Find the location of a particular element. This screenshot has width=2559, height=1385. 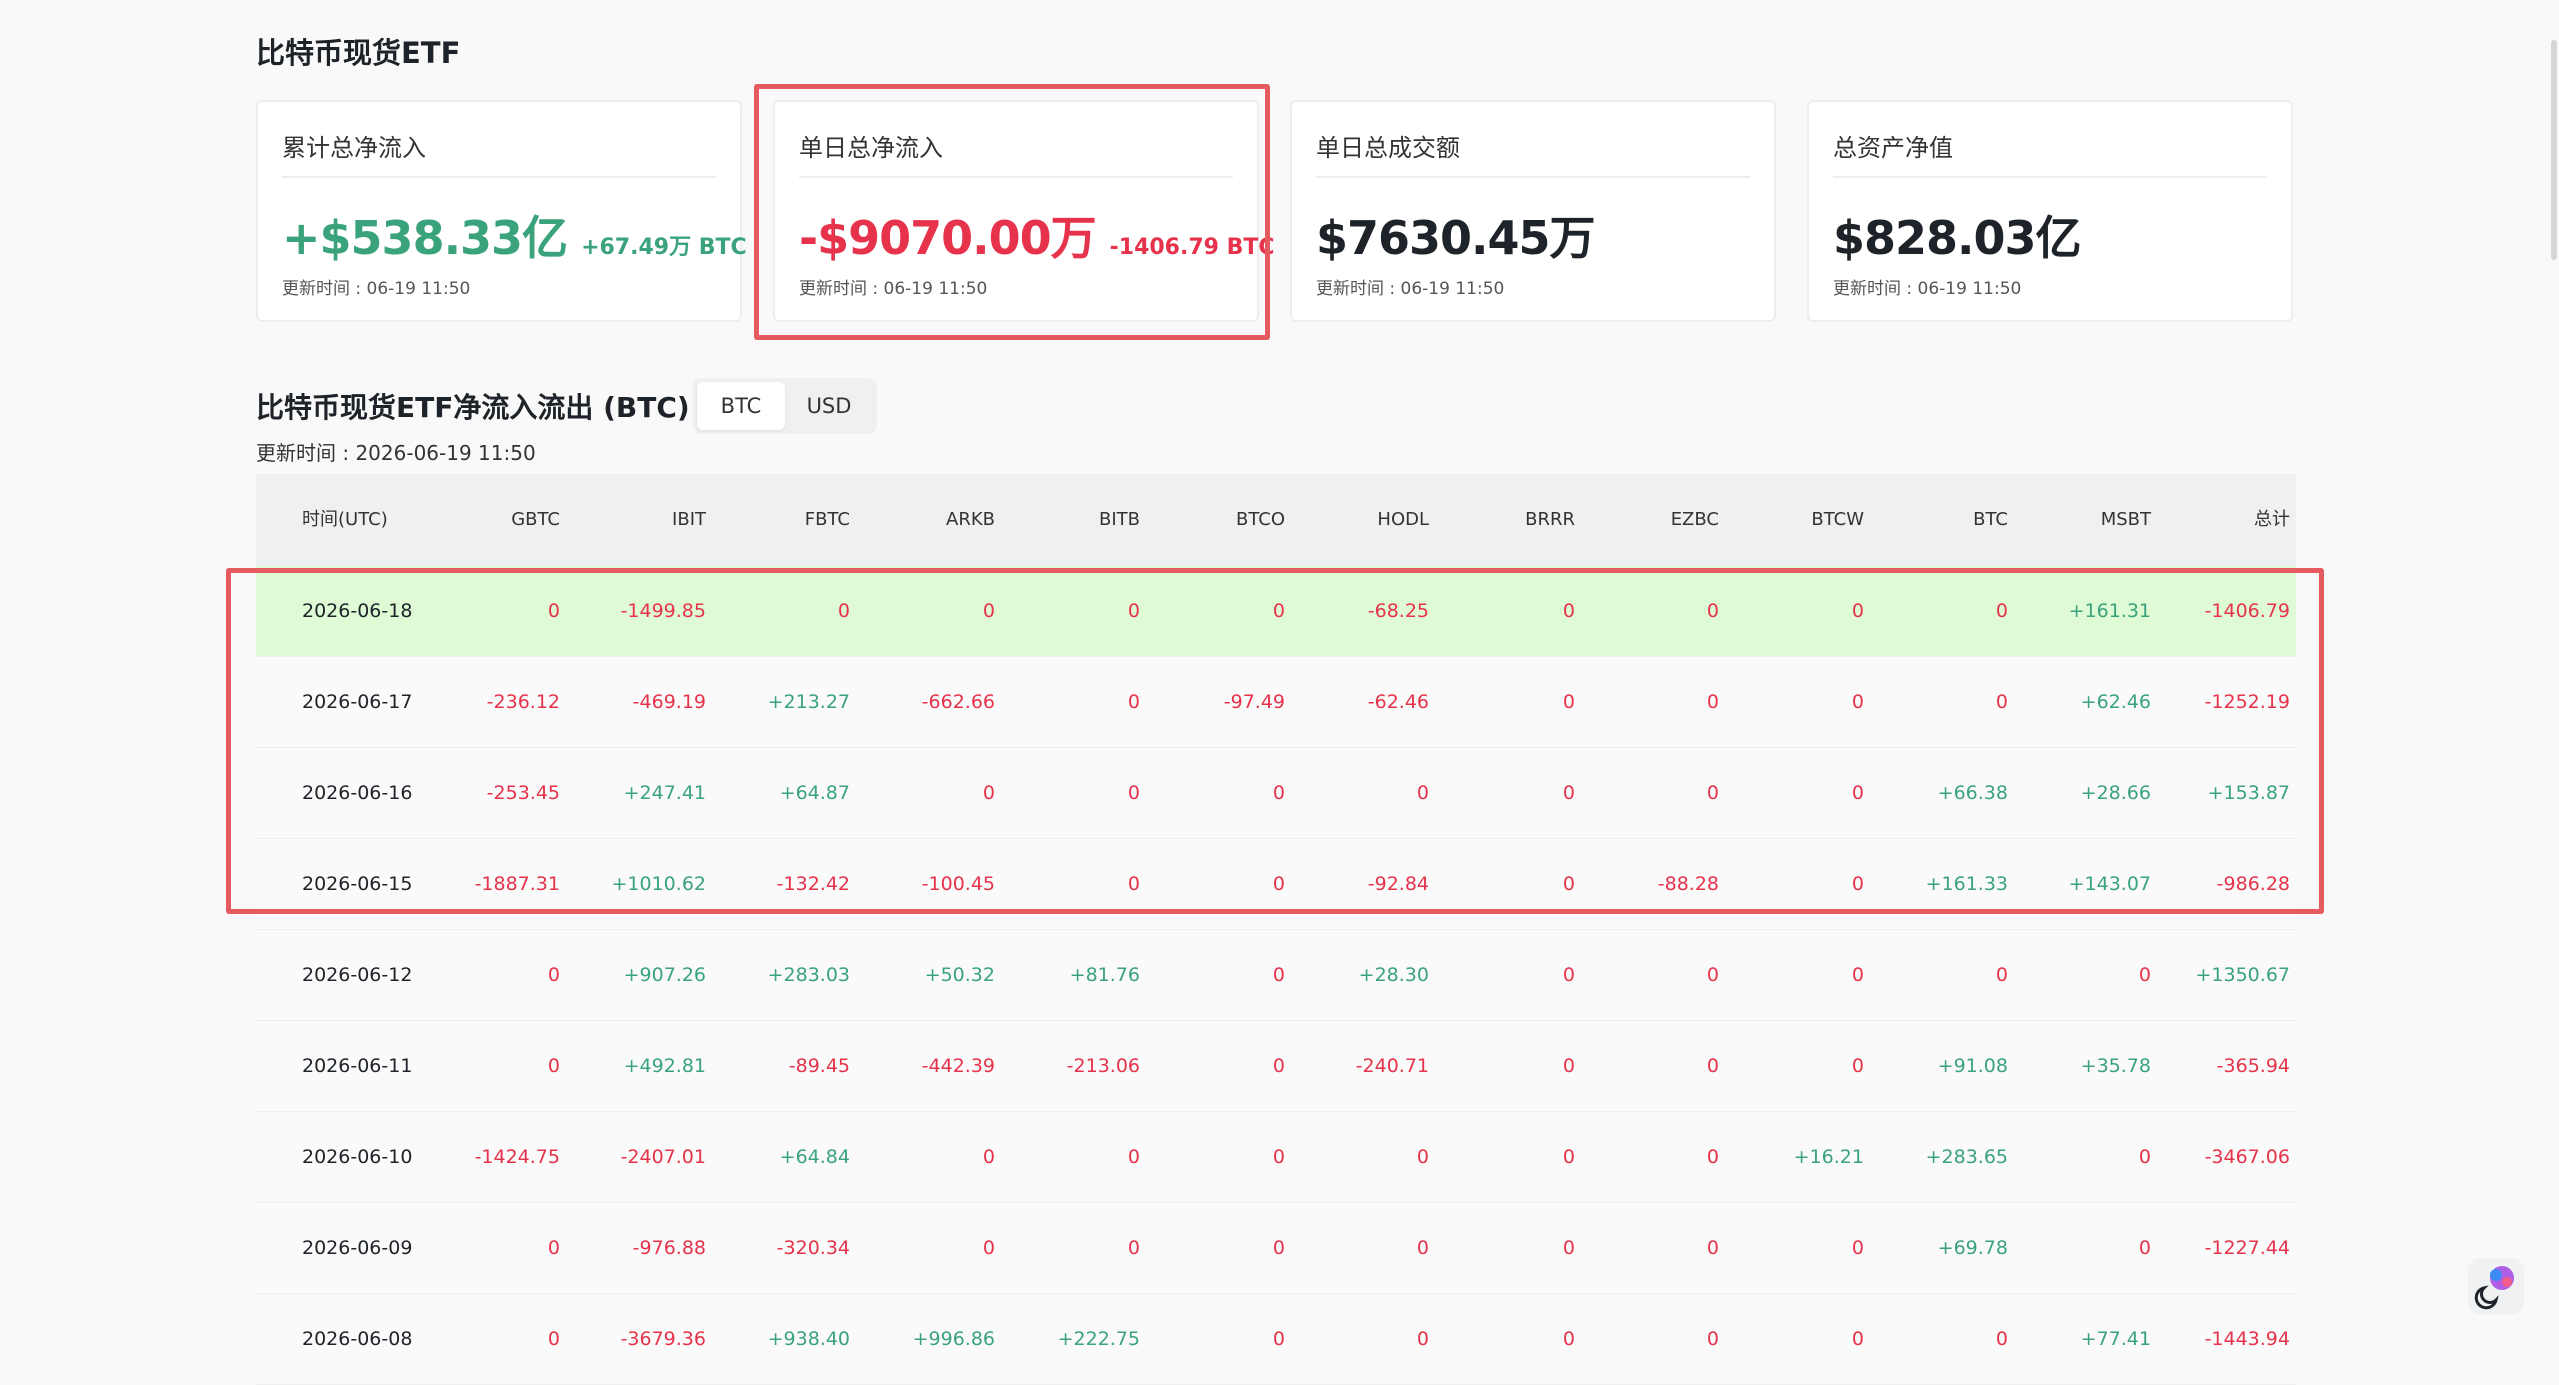

toggle-btc: BTC is located at coordinates (741, 406).